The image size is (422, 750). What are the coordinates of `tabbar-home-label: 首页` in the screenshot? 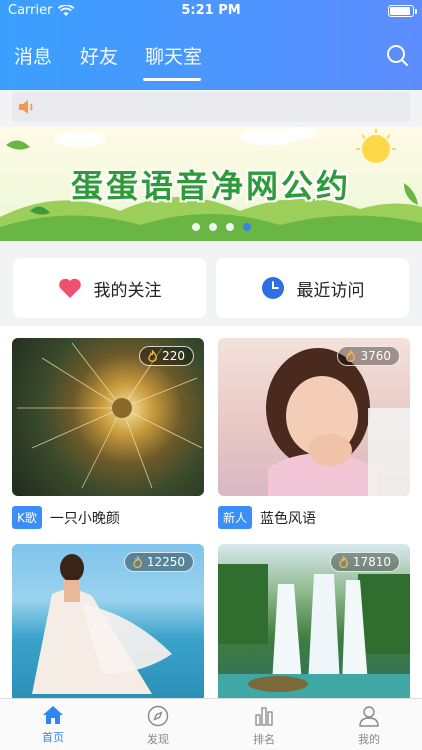 It's located at (53, 737).